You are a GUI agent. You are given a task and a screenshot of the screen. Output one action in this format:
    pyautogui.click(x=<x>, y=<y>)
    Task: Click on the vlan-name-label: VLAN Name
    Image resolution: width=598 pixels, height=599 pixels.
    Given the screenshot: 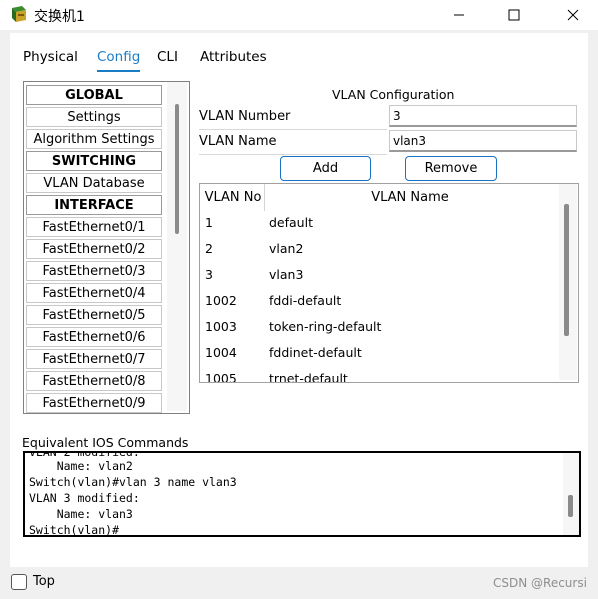 What is the action you would take?
    pyautogui.click(x=293, y=142)
    